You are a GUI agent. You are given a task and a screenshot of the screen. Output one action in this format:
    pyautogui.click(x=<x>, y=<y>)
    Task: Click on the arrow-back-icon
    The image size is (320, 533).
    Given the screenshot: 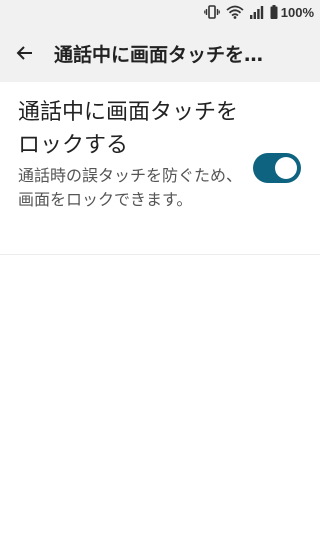 What is the action you would take?
    pyautogui.click(x=24, y=53)
    